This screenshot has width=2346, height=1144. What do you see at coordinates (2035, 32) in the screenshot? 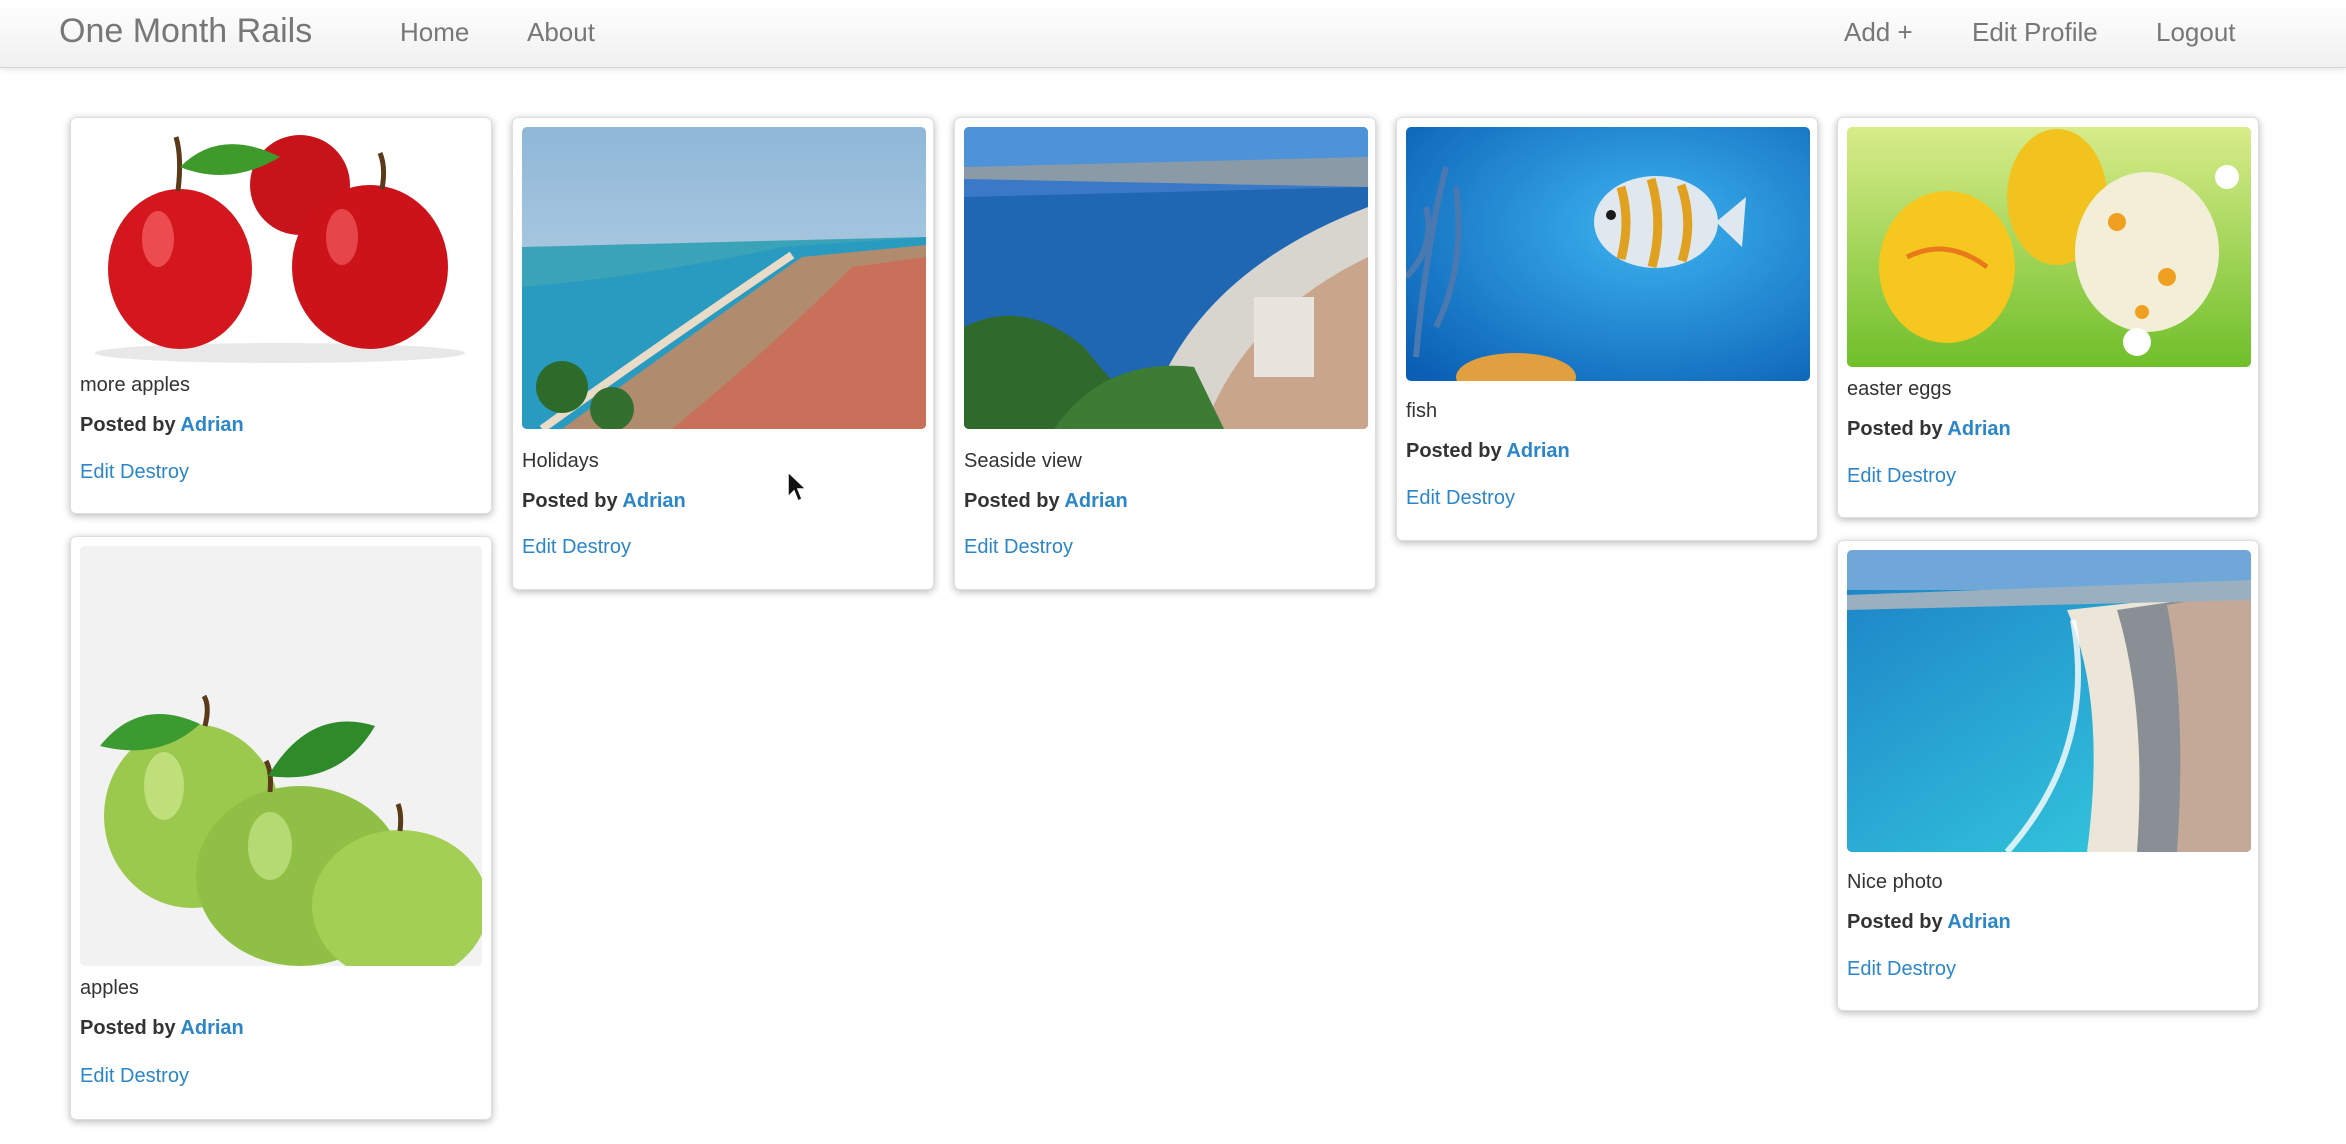
I see `nav-edit-profile-link: Edit Profile` at bounding box center [2035, 32].